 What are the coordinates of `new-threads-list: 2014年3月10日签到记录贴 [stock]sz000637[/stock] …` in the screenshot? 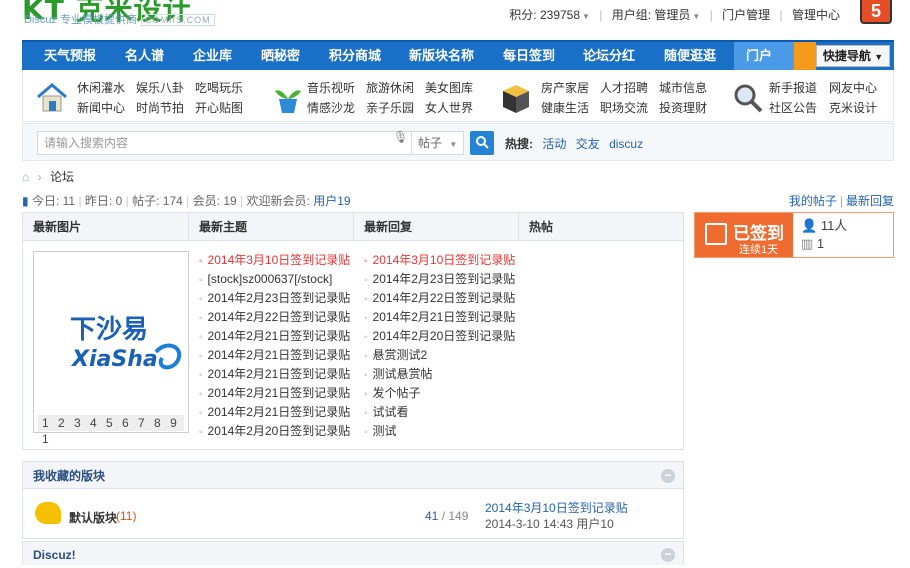 It's located at (275, 346).